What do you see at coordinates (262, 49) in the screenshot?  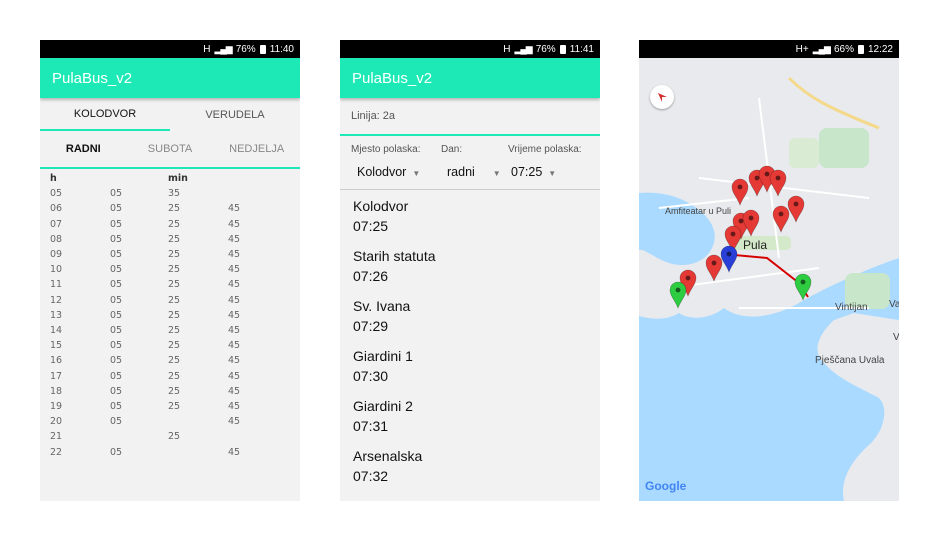 I see `battery-icon` at bounding box center [262, 49].